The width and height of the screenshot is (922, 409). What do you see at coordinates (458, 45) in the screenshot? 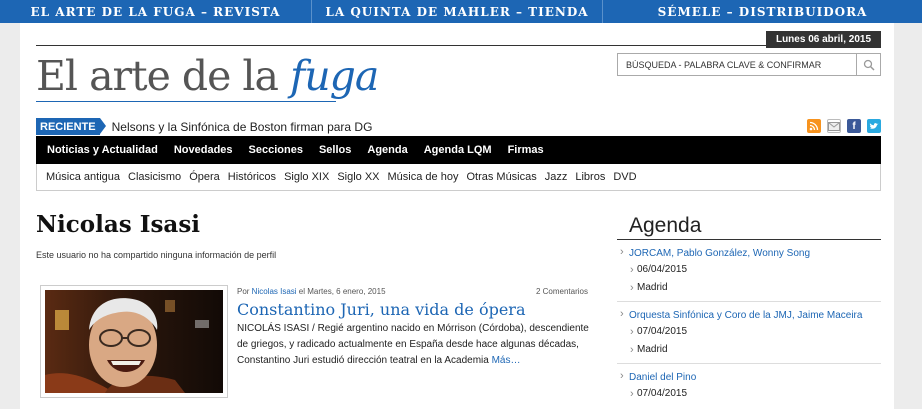
I see `header-divider` at bounding box center [458, 45].